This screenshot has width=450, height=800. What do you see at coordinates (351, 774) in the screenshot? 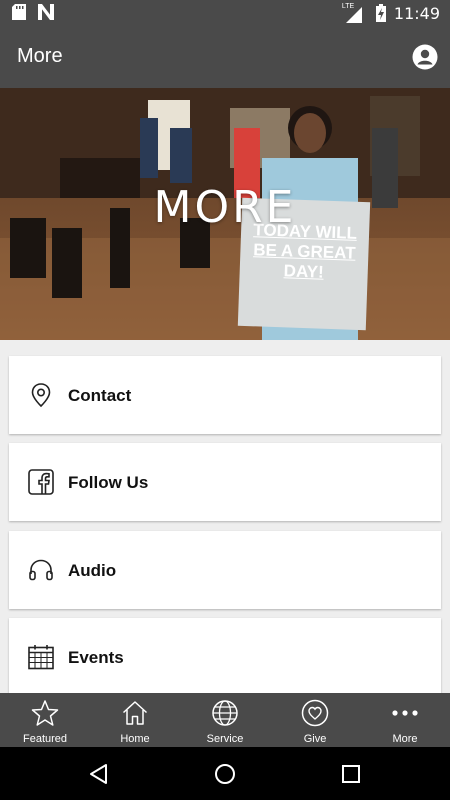
I see `recents-icon` at bounding box center [351, 774].